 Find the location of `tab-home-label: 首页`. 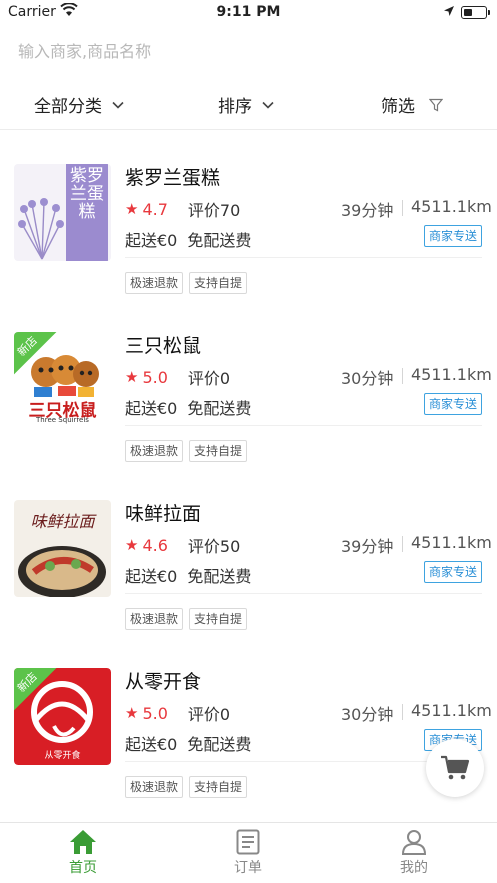

tab-home-label: 首页 is located at coordinates (83, 868).